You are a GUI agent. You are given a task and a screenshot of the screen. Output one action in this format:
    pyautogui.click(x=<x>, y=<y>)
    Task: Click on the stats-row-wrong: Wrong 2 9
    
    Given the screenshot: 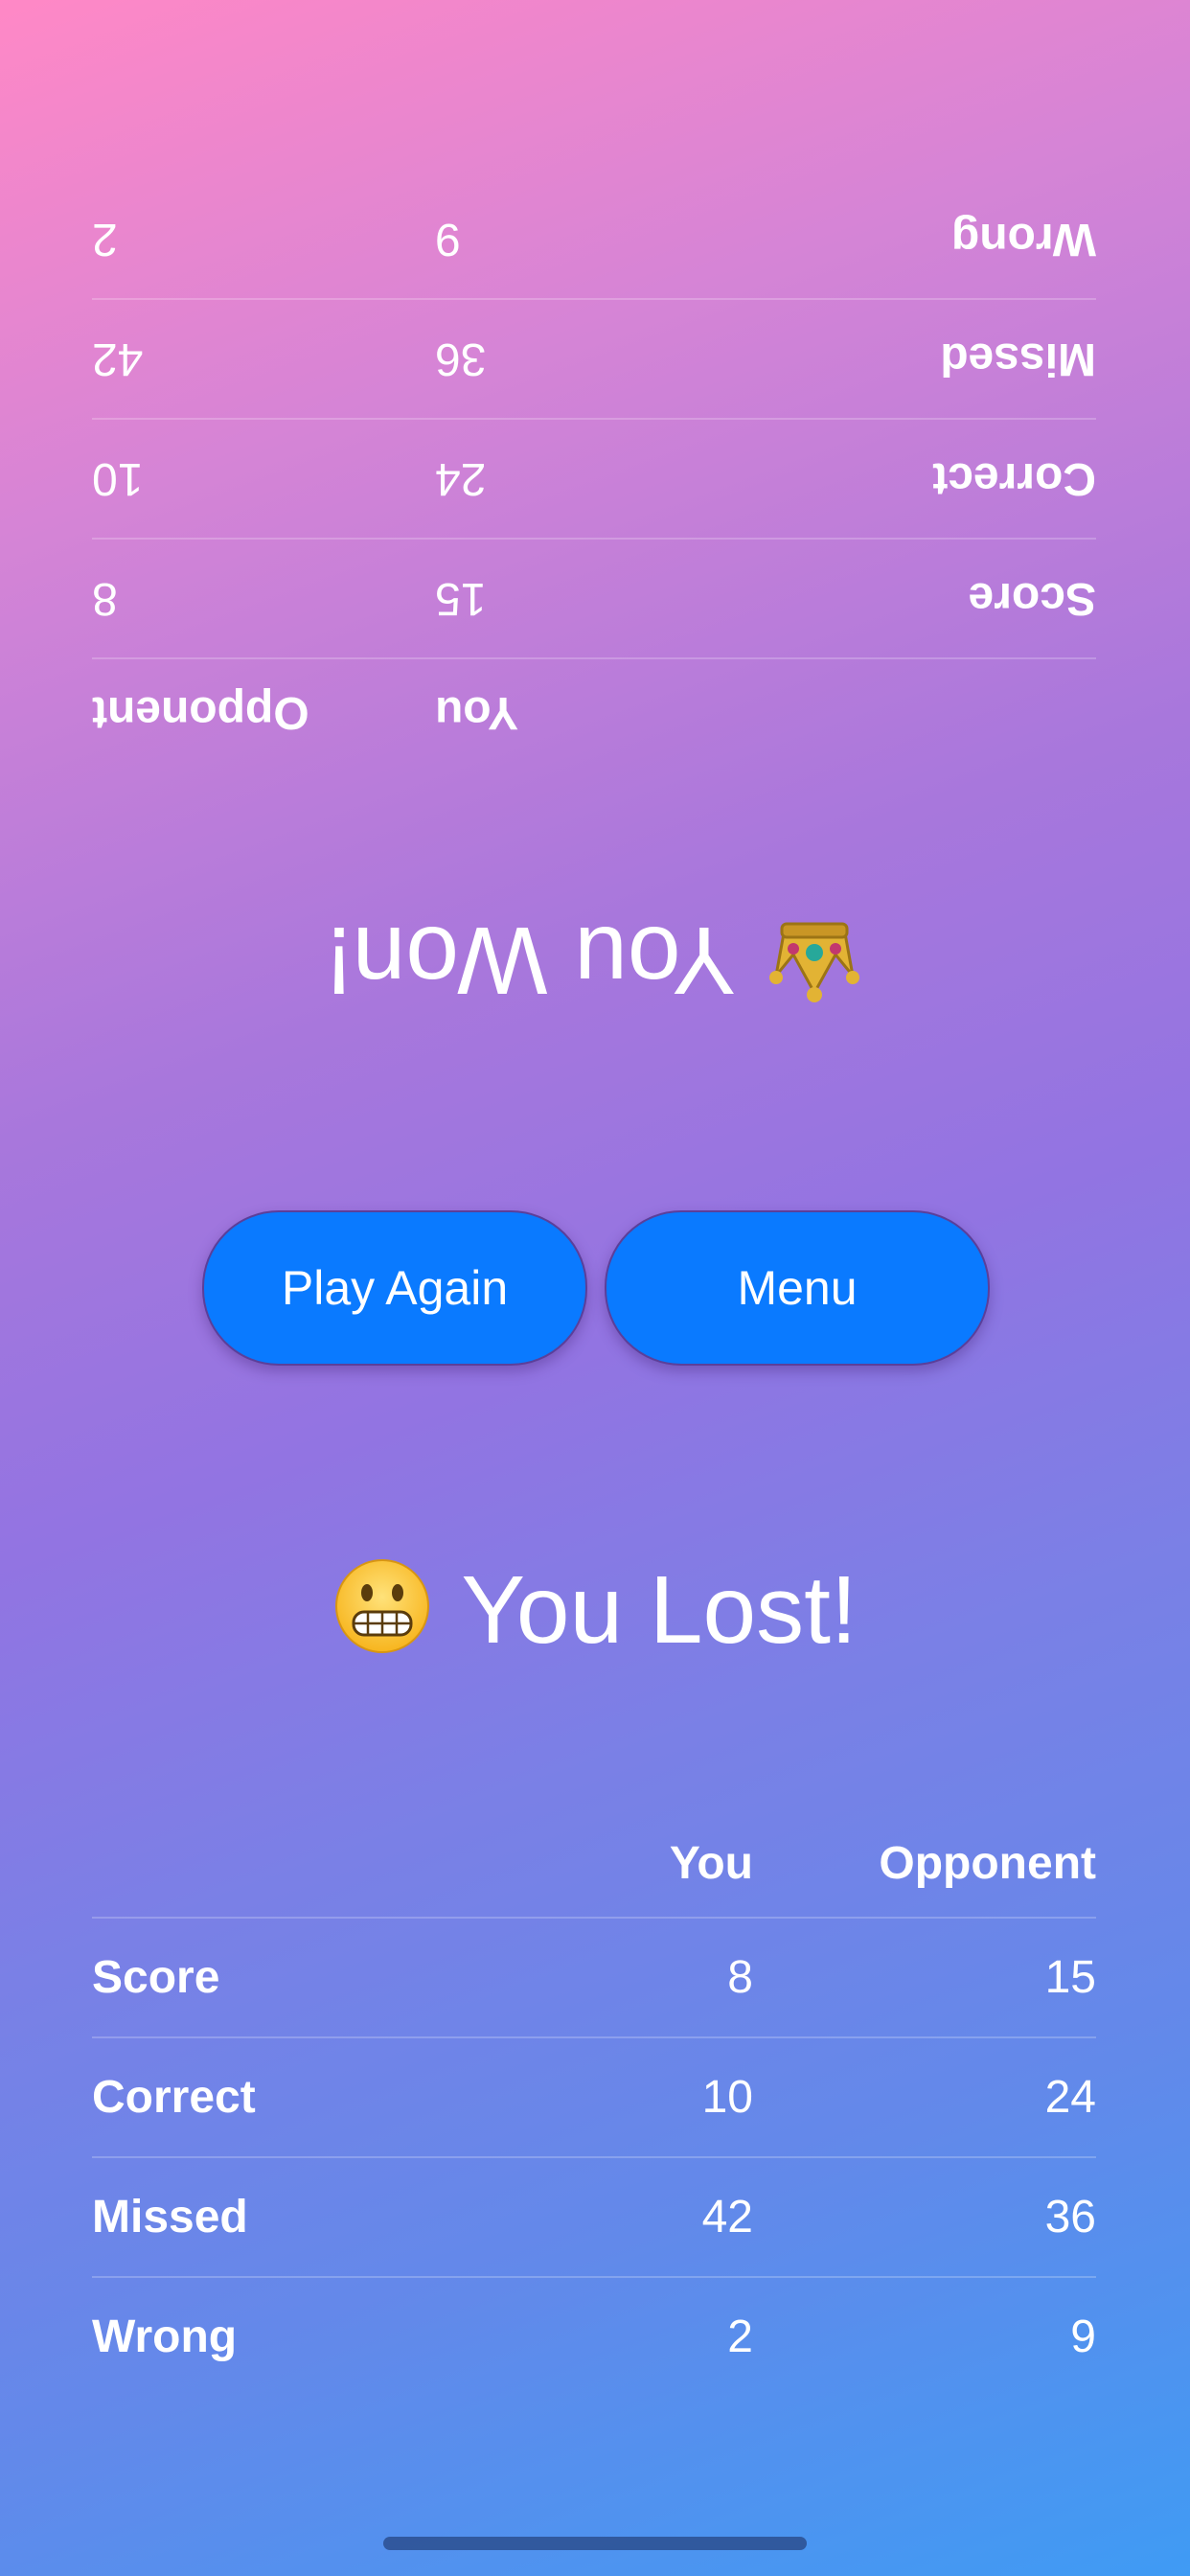 What is the action you would take?
    pyautogui.click(x=594, y=2336)
    